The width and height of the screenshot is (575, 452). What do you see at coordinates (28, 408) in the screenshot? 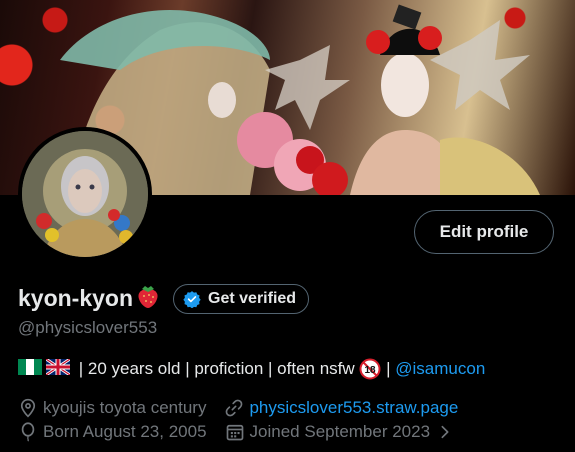
I see `location-pin-icon` at bounding box center [28, 408].